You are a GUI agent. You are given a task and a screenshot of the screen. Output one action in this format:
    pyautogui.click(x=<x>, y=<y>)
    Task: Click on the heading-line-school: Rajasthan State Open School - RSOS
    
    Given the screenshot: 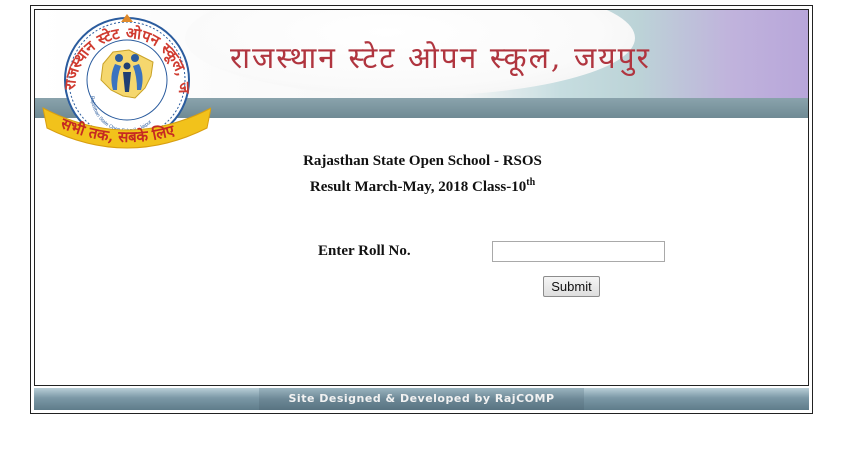 What is the action you would take?
    pyautogui.click(x=422, y=161)
    